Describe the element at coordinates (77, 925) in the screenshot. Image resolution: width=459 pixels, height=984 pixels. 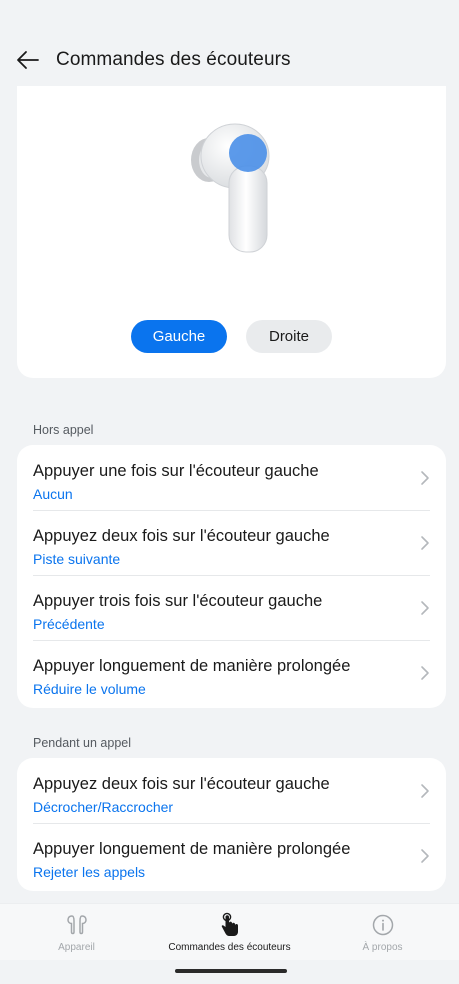
I see `earbuds-icon` at that location.